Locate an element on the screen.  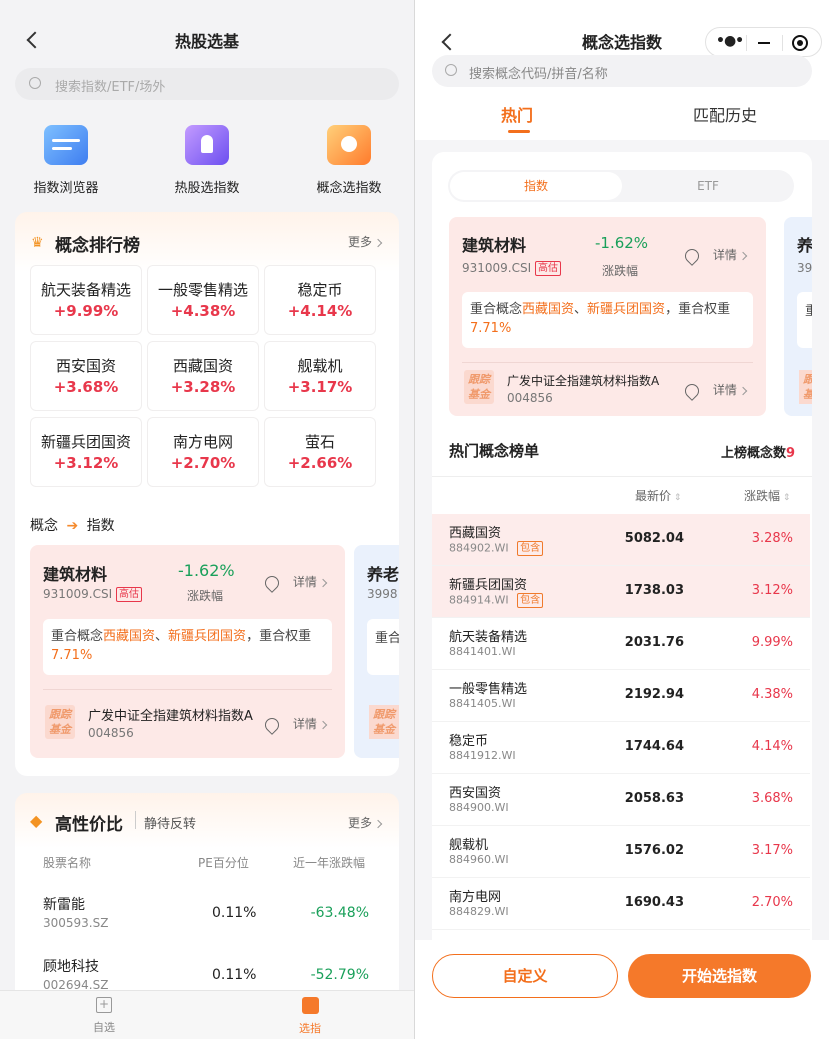
section-title: 高性价比 is located at coordinates (89, 825).